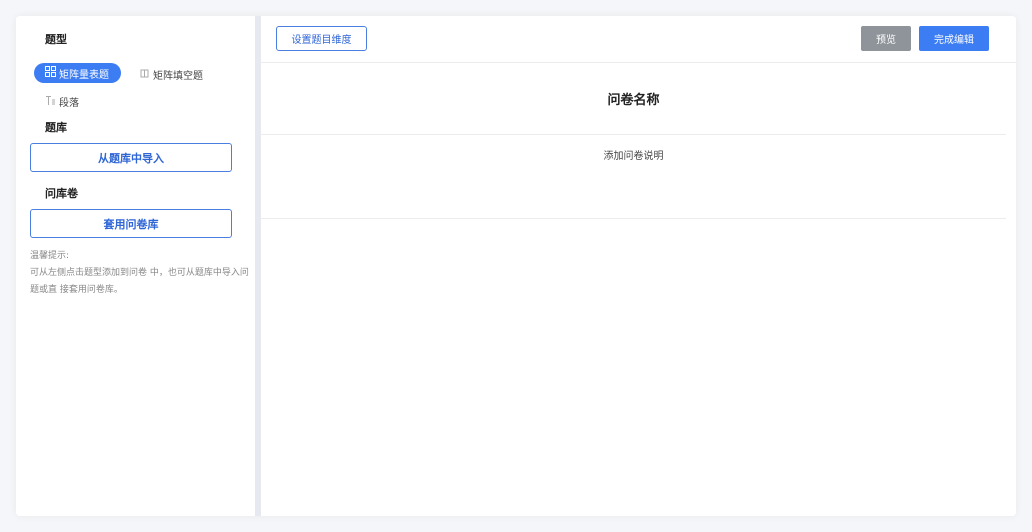  I want to click on grid-icon, so click(50, 73).